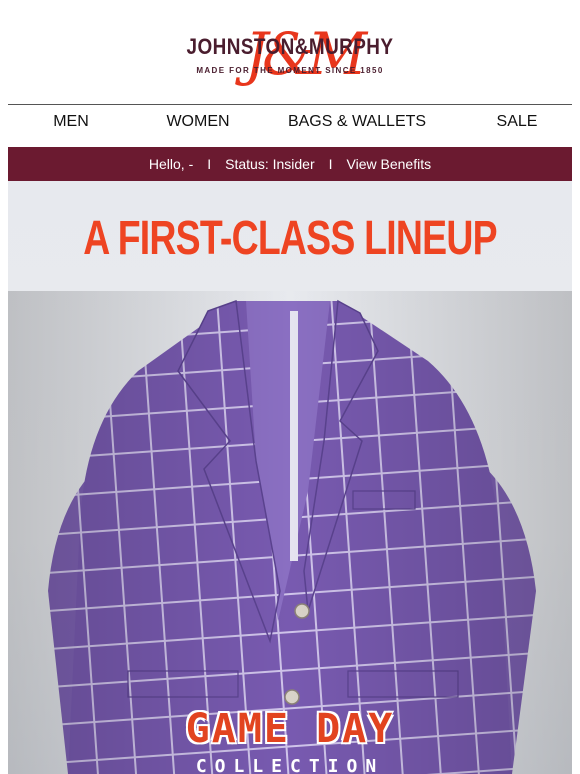 The width and height of the screenshot is (580, 774). What do you see at coordinates (71, 123) in the screenshot?
I see `nav-item-men: MEN` at bounding box center [71, 123].